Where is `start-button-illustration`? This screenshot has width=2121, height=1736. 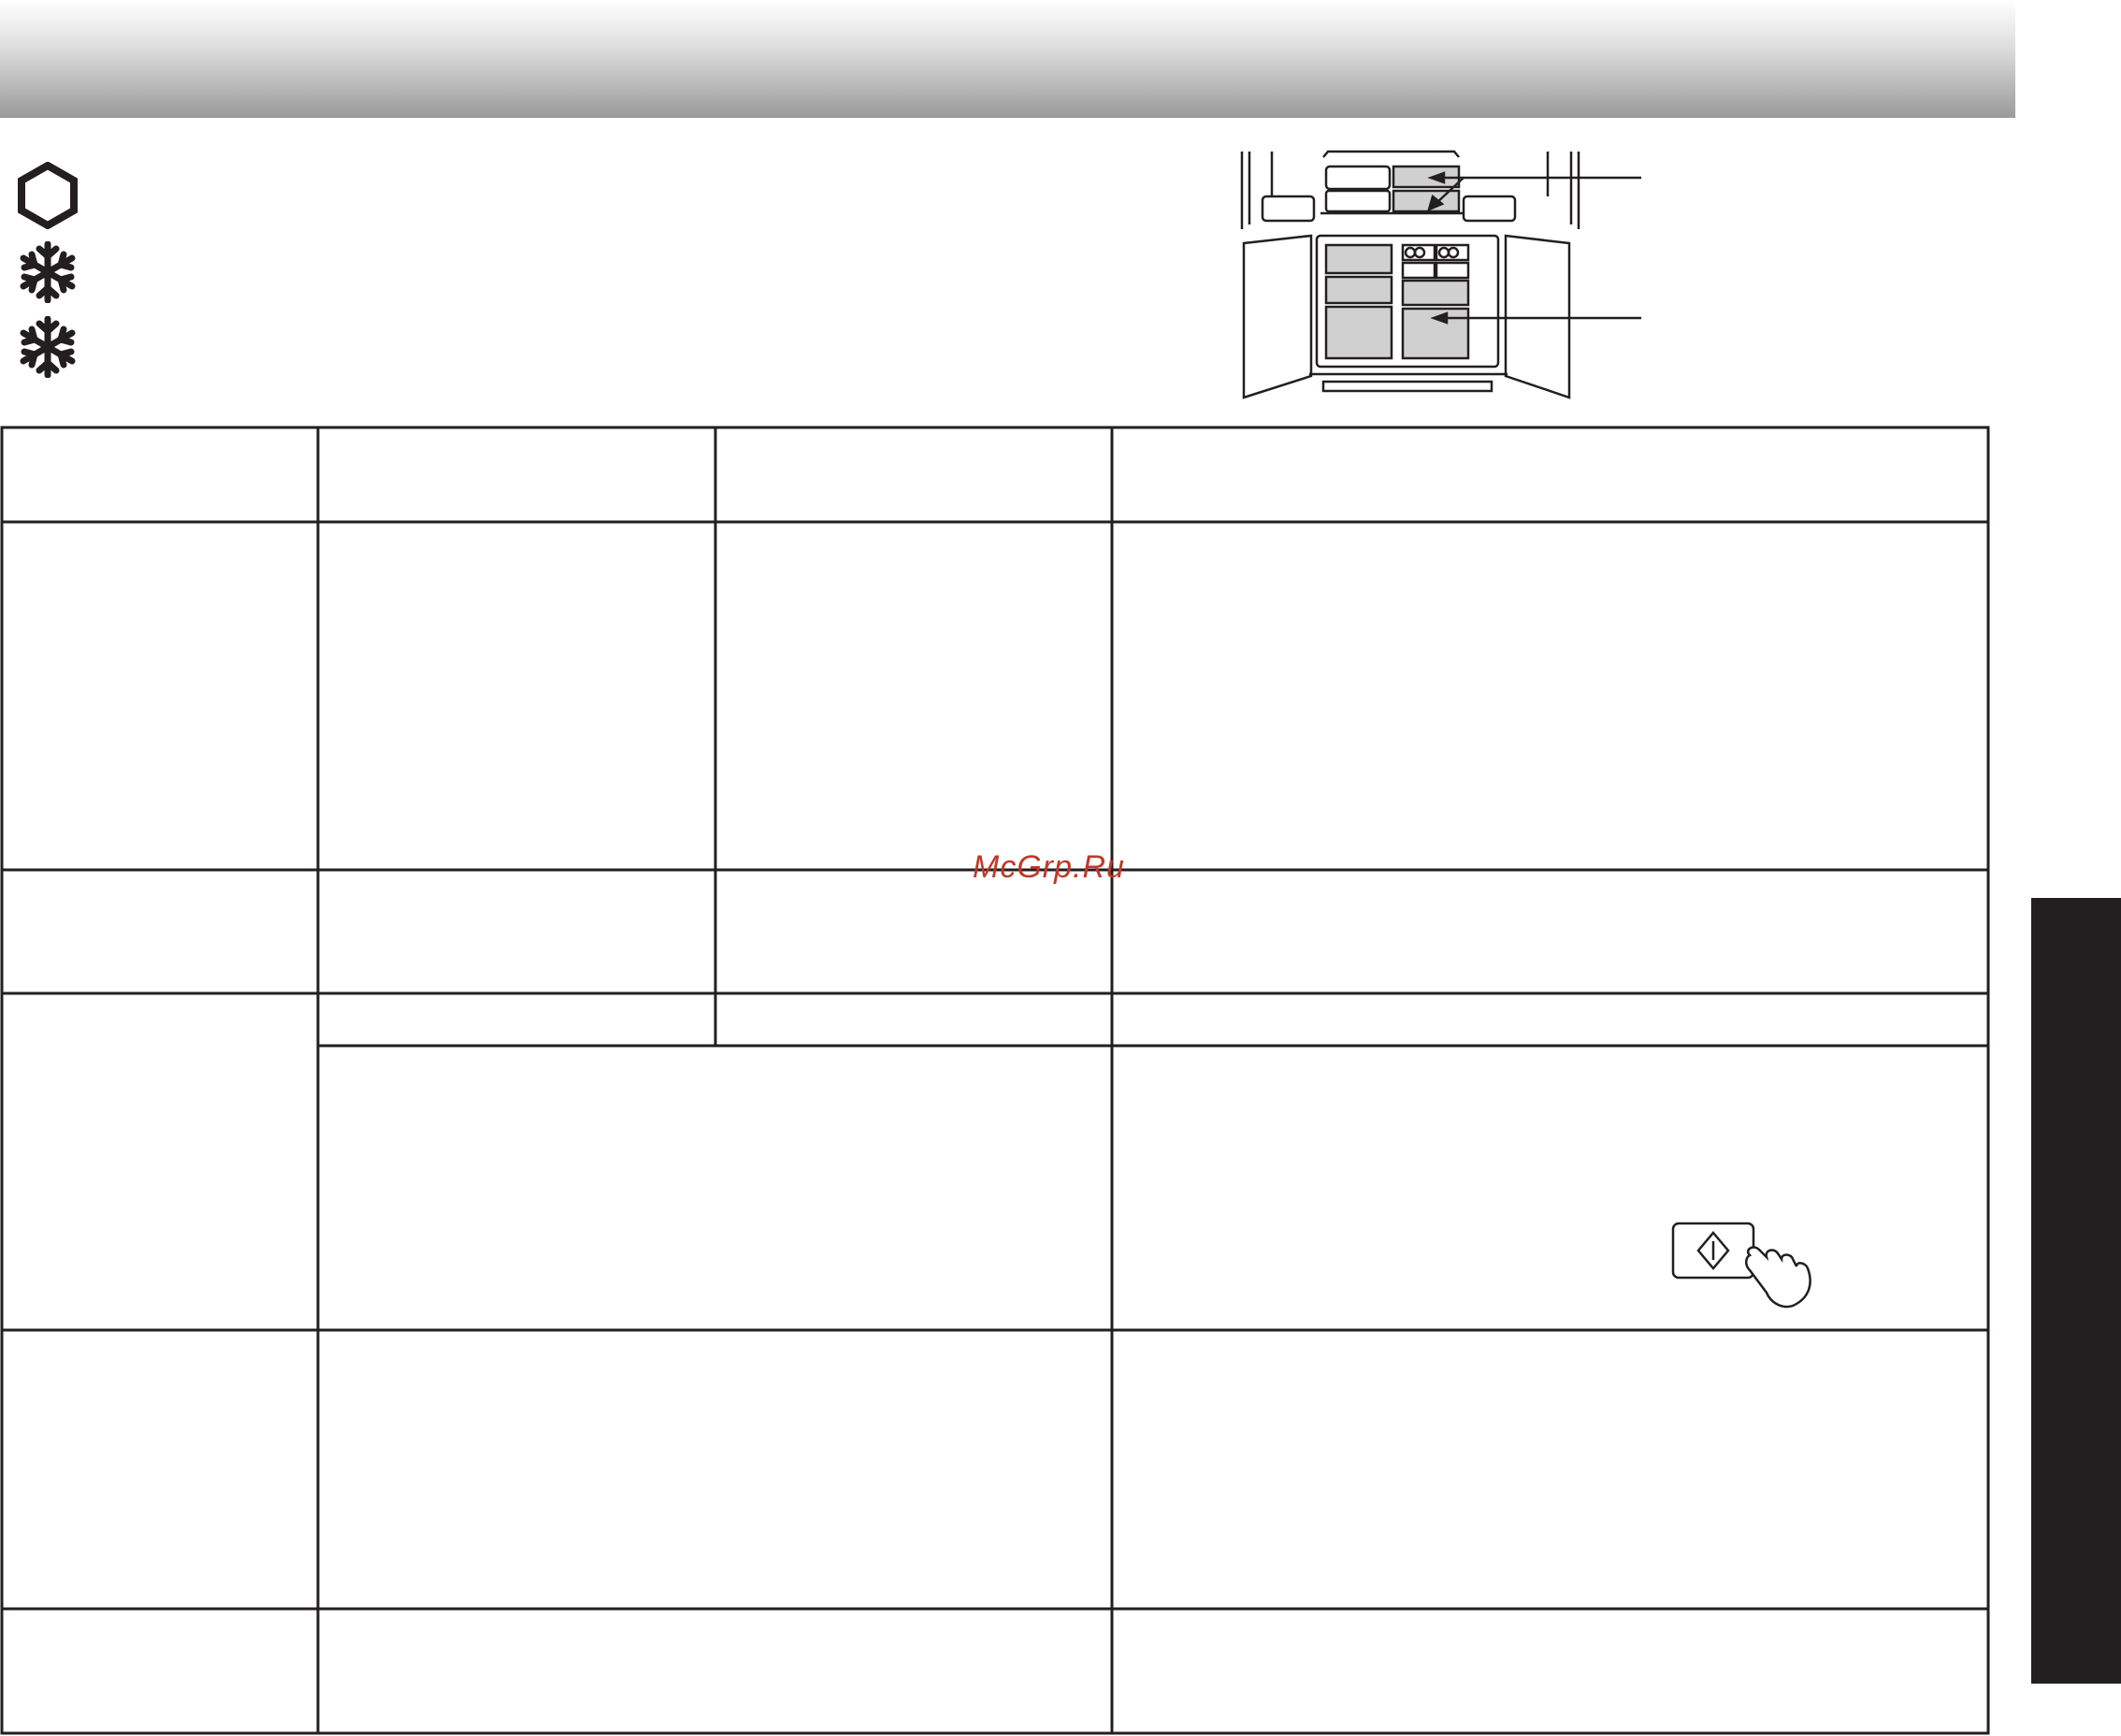
start-button-illustration is located at coordinates (1741, 1265).